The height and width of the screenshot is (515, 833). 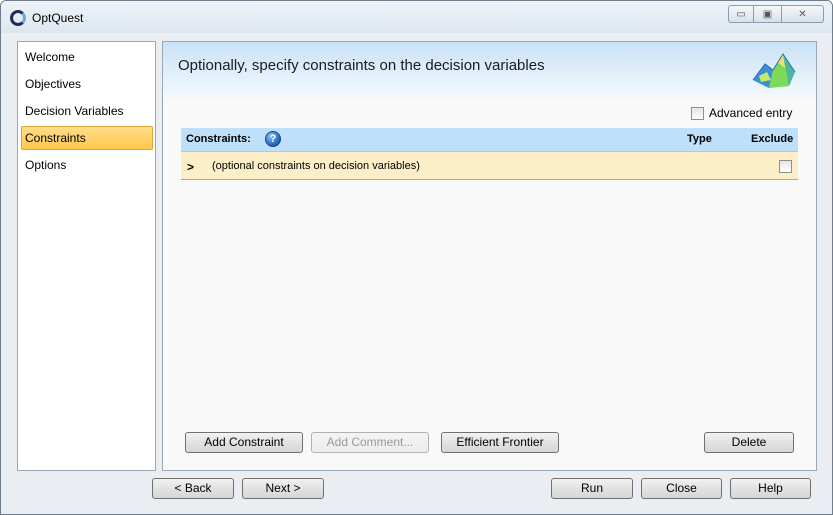 I want to click on constraints-table-header: Constraints: ? Type Exclude, so click(x=489, y=140).